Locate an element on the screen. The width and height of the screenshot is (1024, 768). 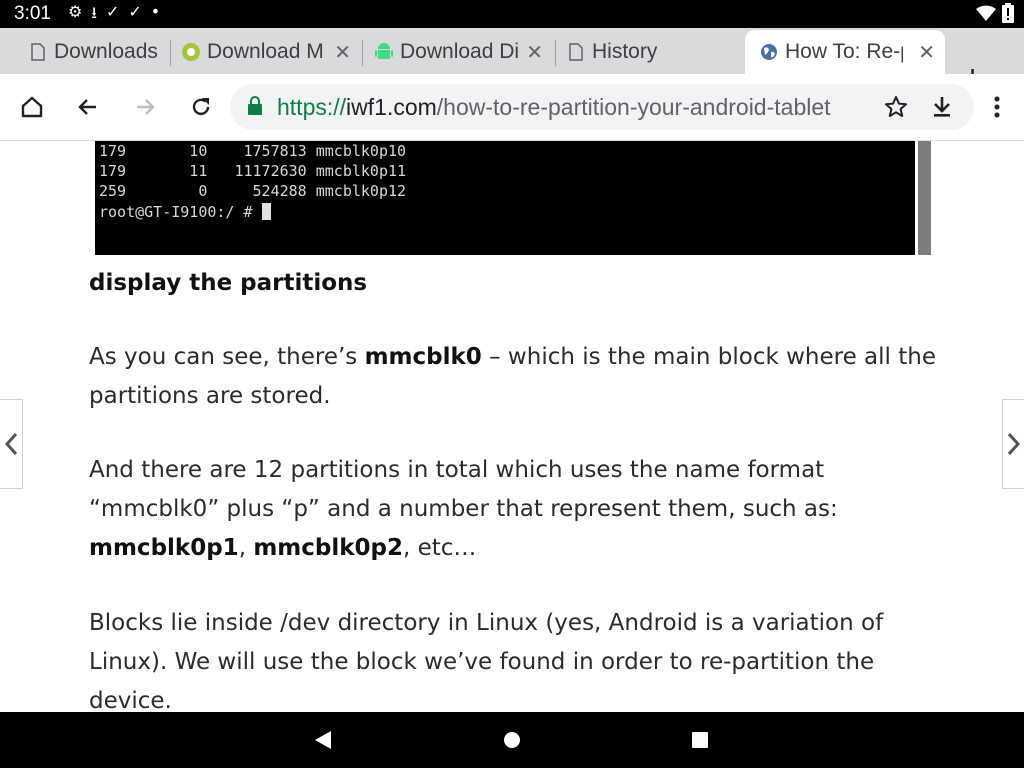
status-time: 3:01 is located at coordinates (32, 13).